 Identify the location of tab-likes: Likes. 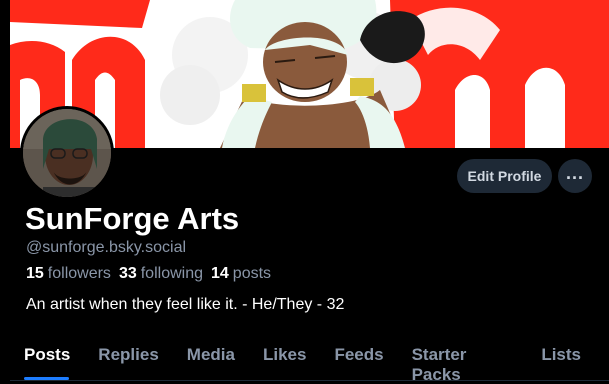
(284, 360).